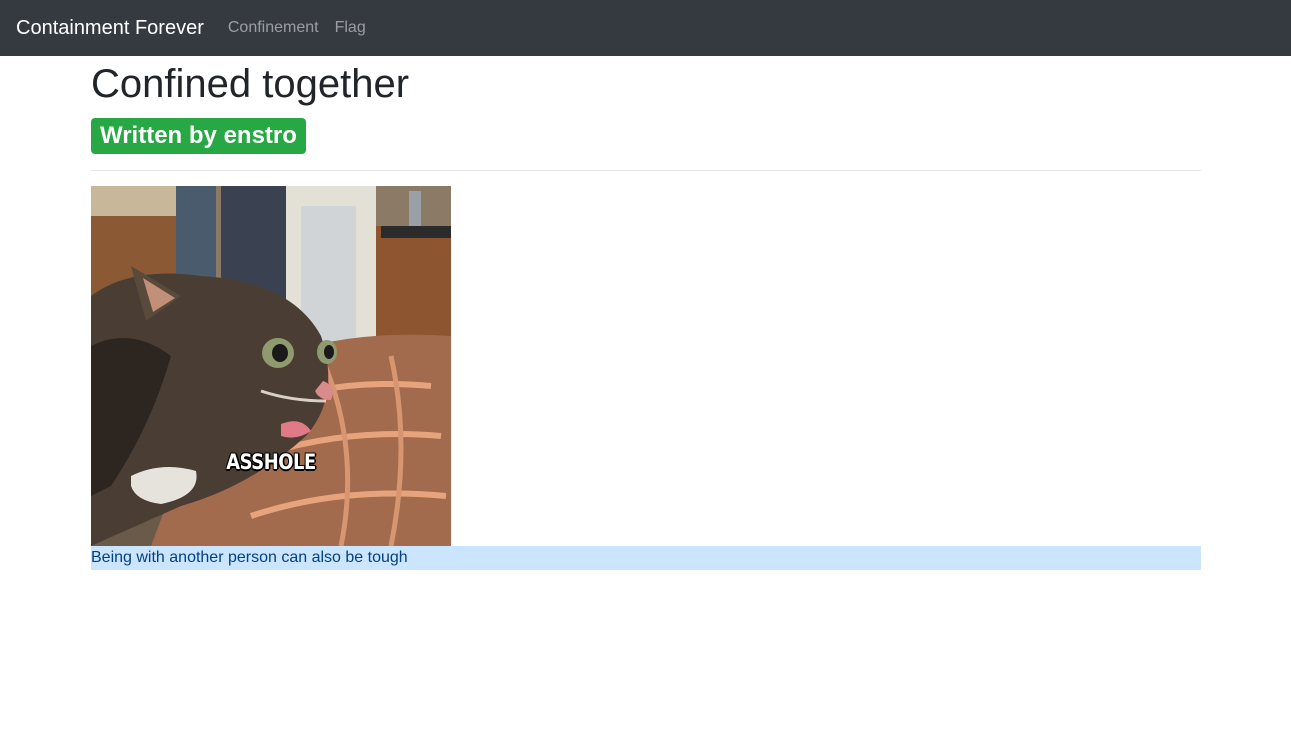 This screenshot has height=750, width=1291. Describe the element at coordinates (646, 170) in the screenshot. I see `divider` at that location.